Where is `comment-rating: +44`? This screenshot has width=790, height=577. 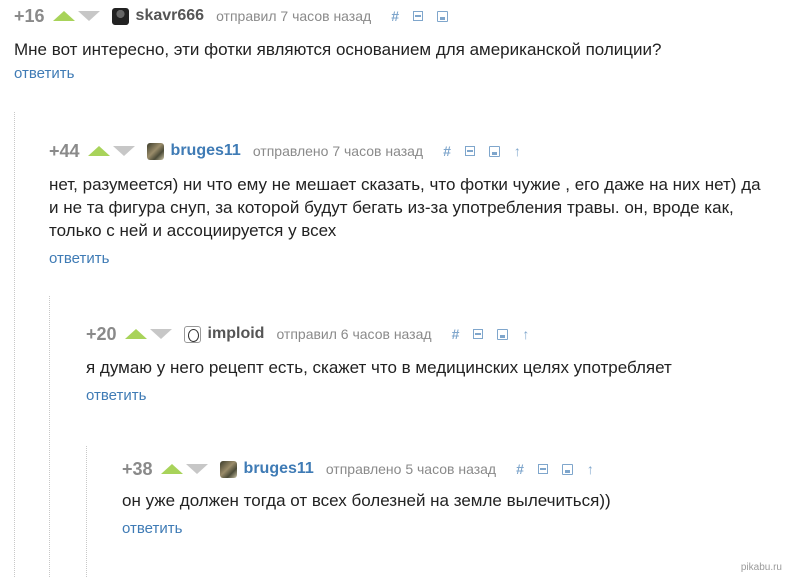 comment-rating: +44 is located at coordinates (64, 150).